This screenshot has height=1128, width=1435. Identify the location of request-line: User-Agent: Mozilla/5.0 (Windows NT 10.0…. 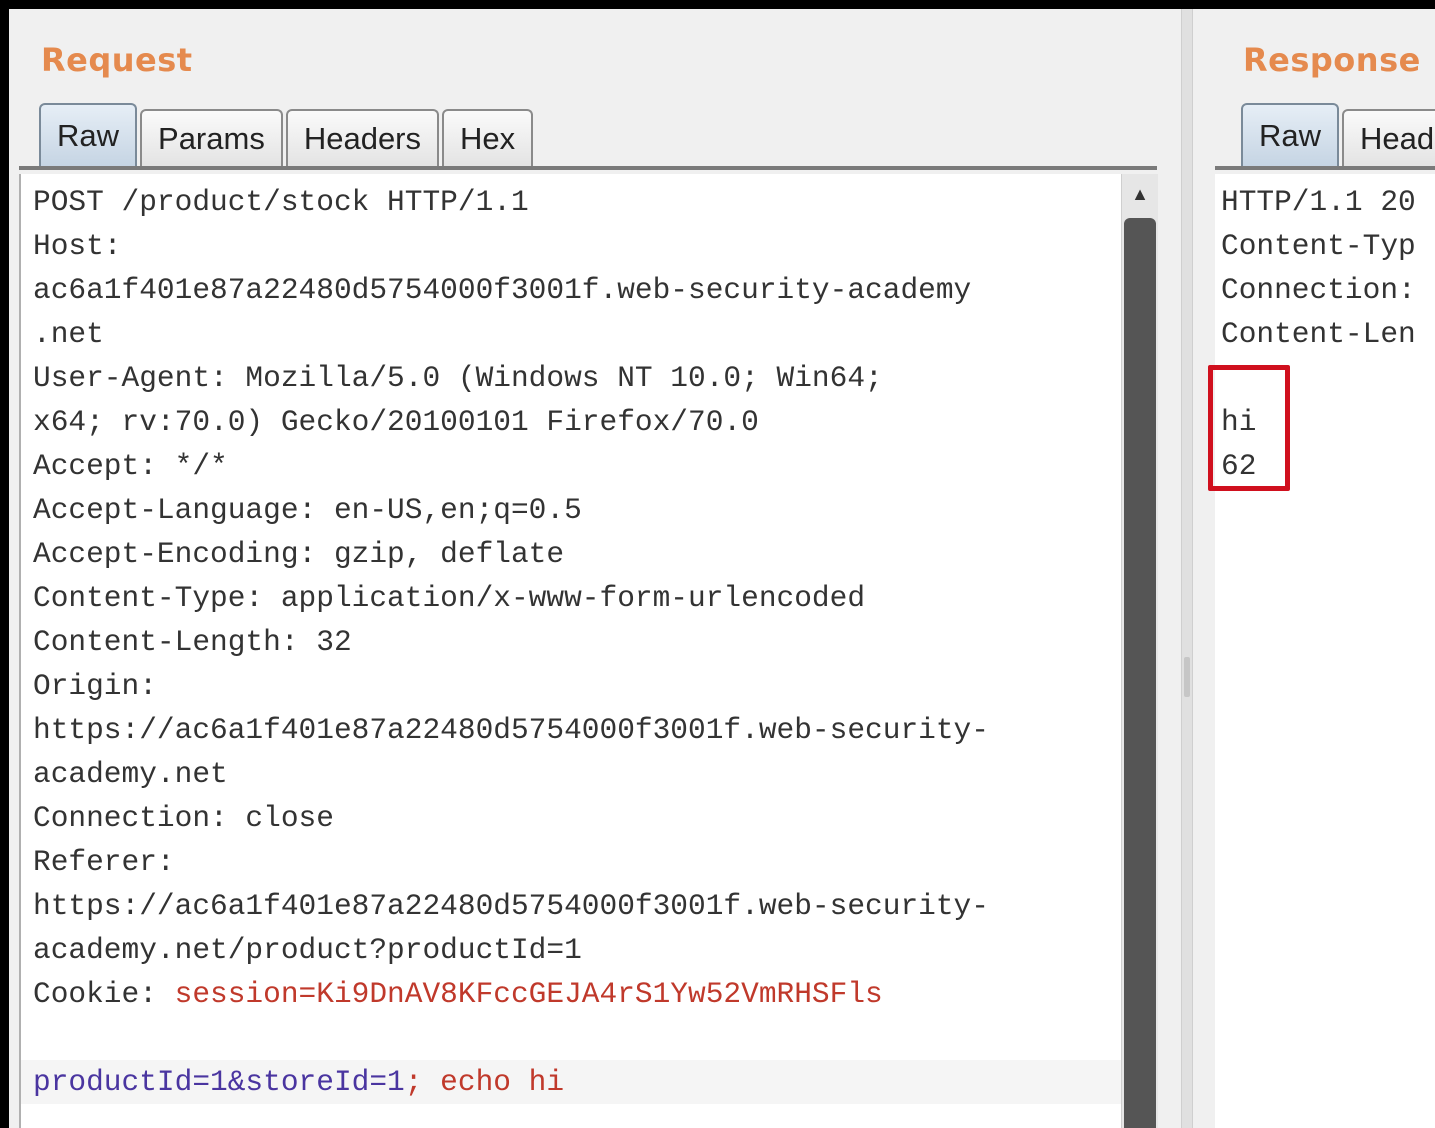
(458, 378).